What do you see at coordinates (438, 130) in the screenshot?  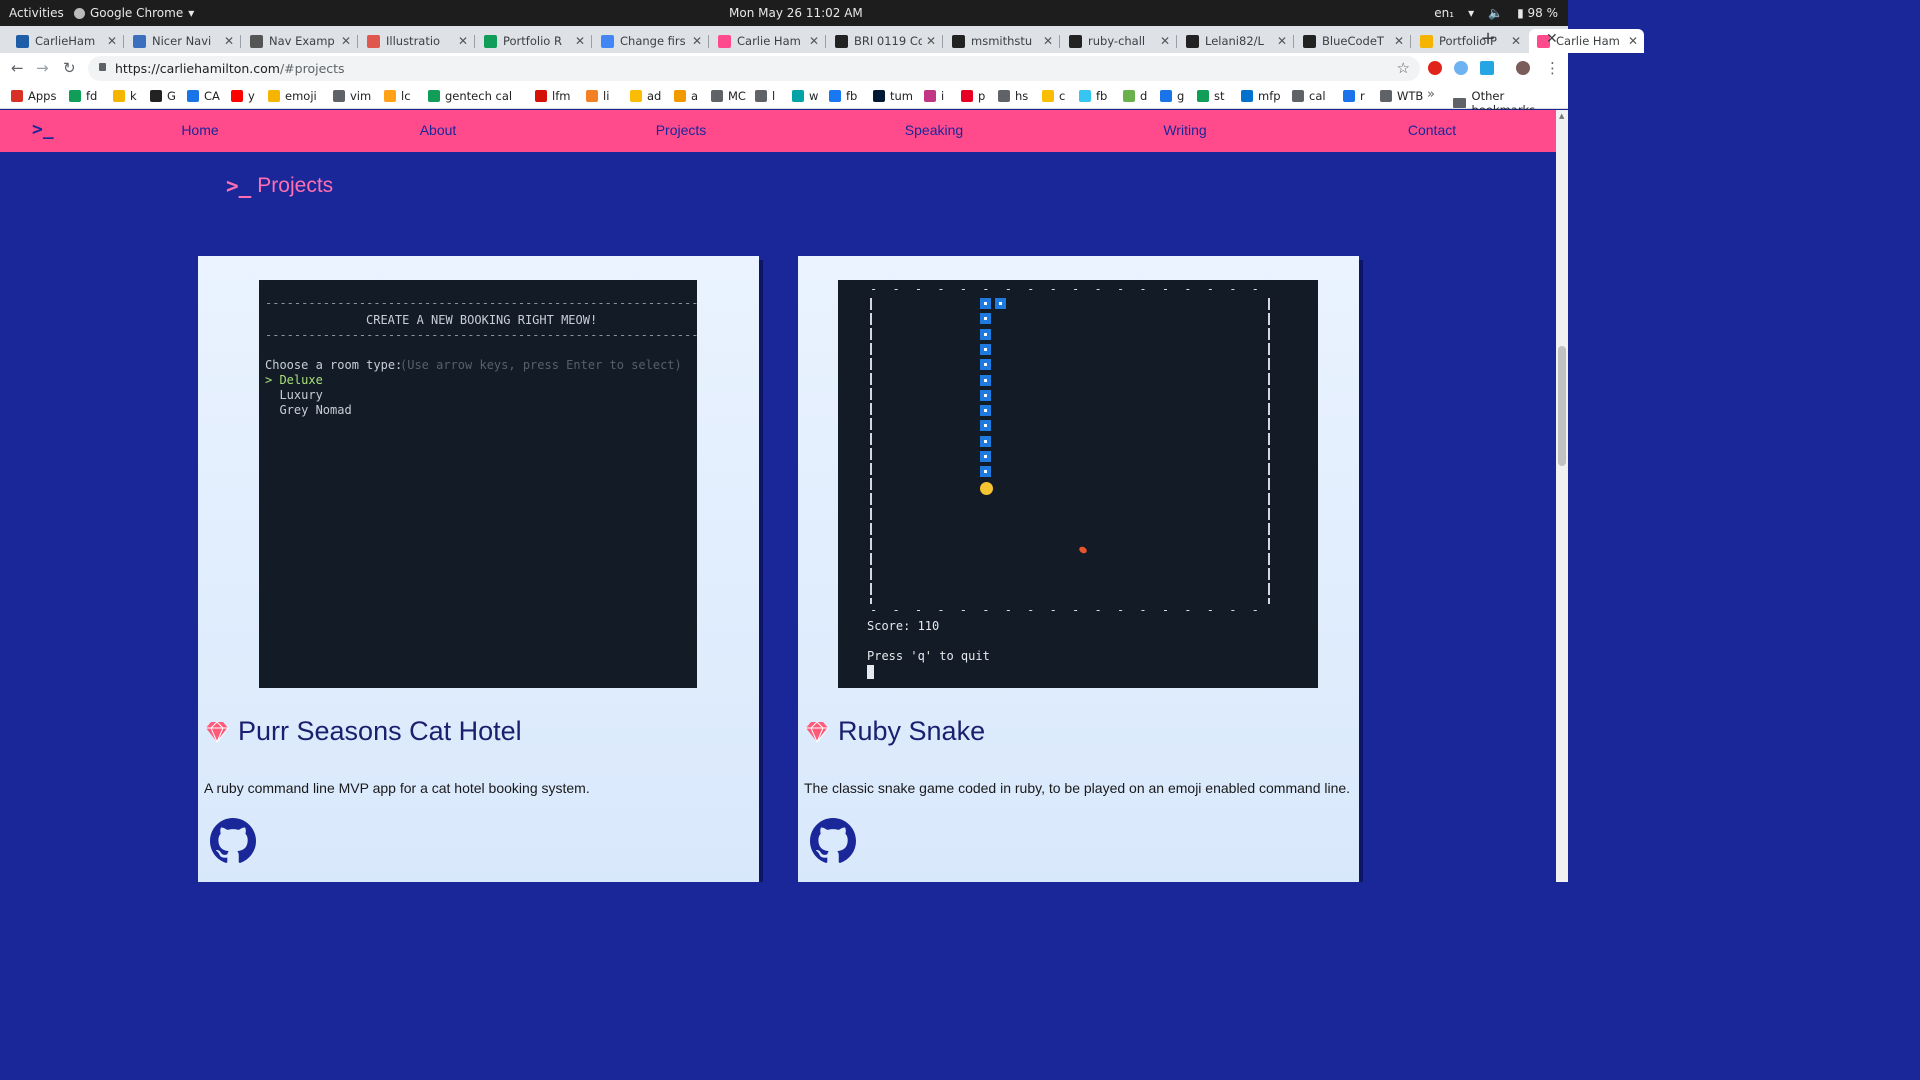 I see `nav-about: About` at bounding box center [438, 130].